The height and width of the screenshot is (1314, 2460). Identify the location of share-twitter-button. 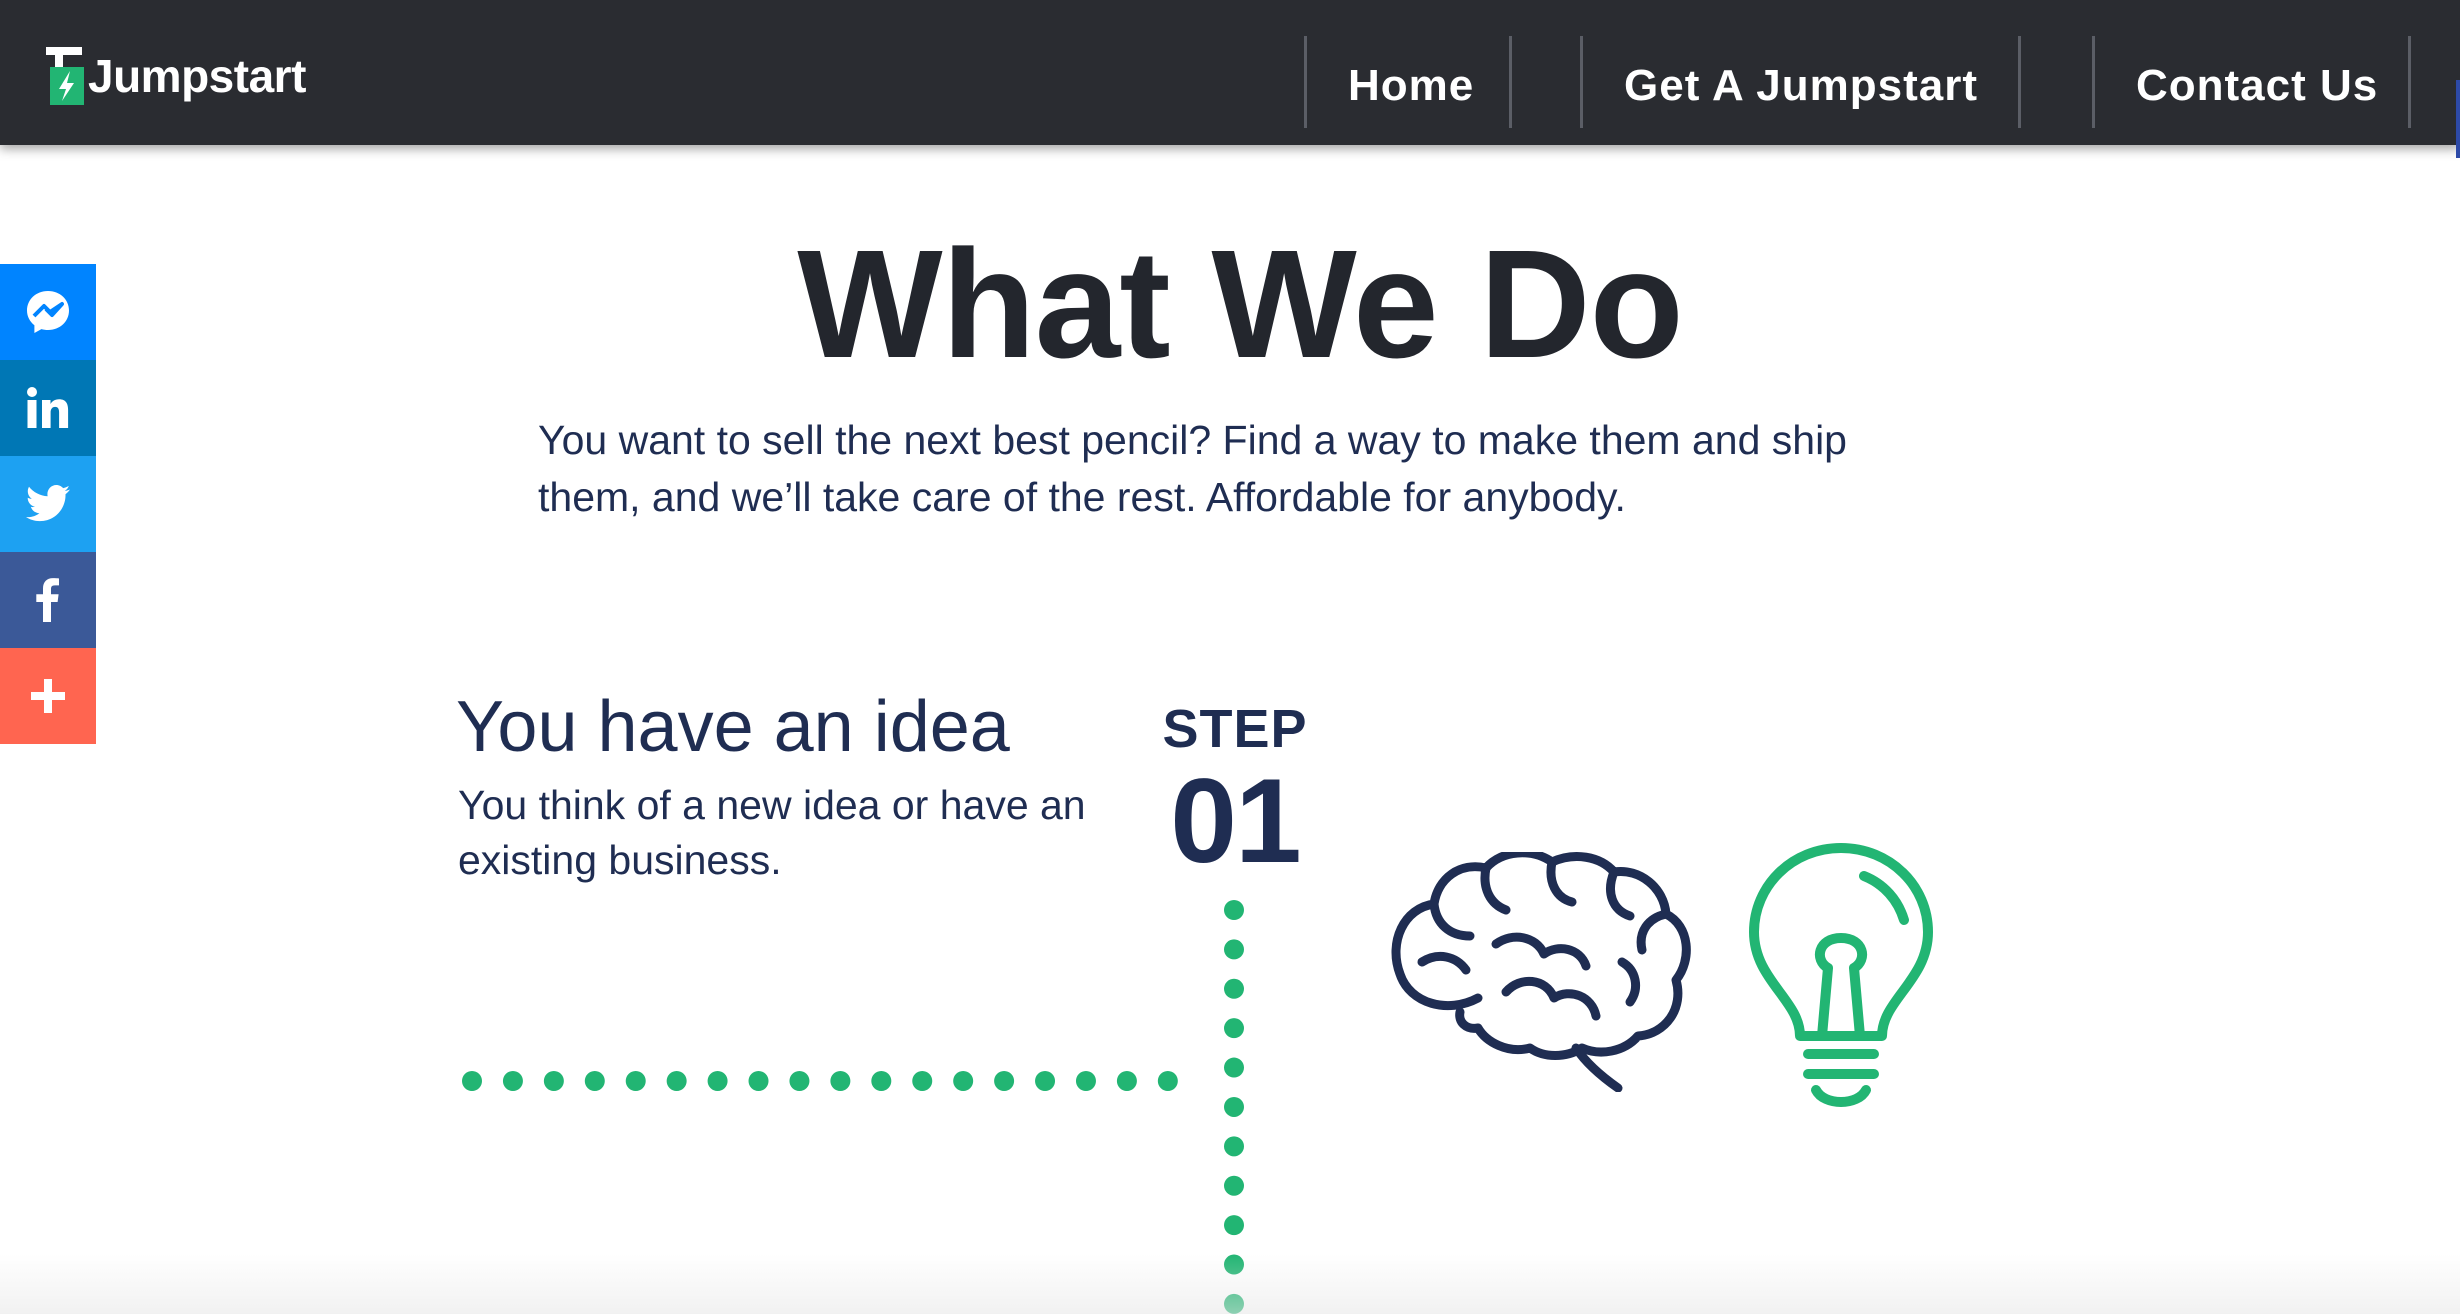
(48, 504).